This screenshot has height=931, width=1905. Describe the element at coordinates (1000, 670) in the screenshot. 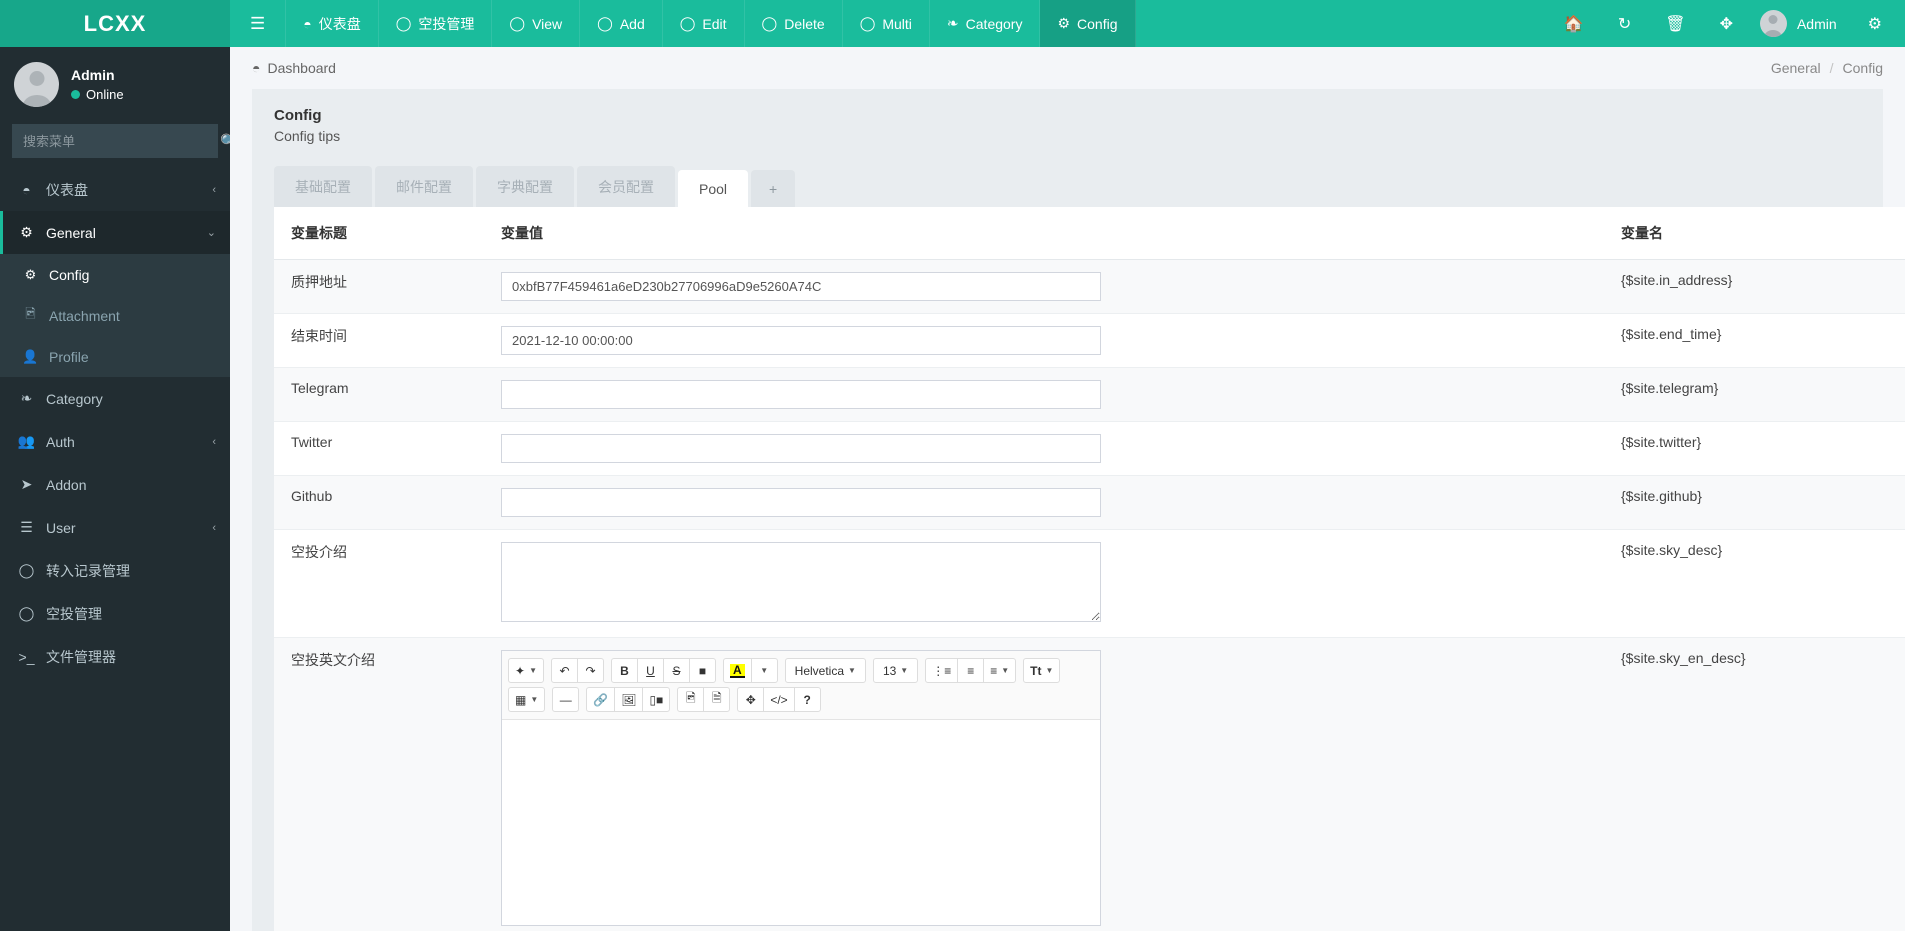

I see `paragraph-align-icon: ≡ ▼` at that location.